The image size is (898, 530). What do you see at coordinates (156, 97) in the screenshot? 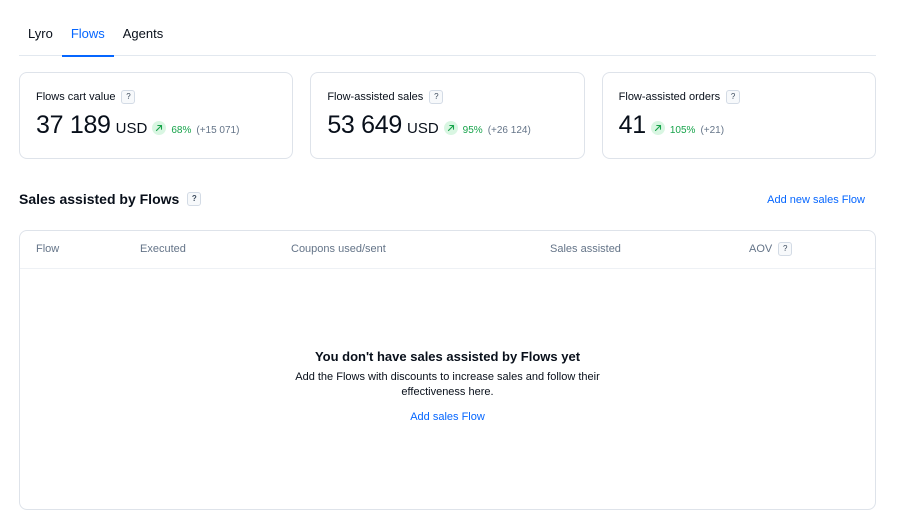
I see `stat-label: Flows cart value ?` at bounding box center [156, 97].